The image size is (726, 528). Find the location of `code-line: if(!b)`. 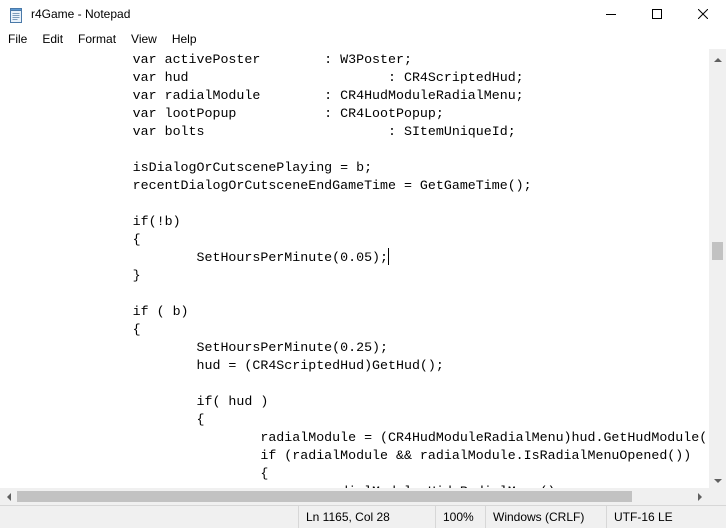

code-line: if(!b) is located at coordinates (93, 221).